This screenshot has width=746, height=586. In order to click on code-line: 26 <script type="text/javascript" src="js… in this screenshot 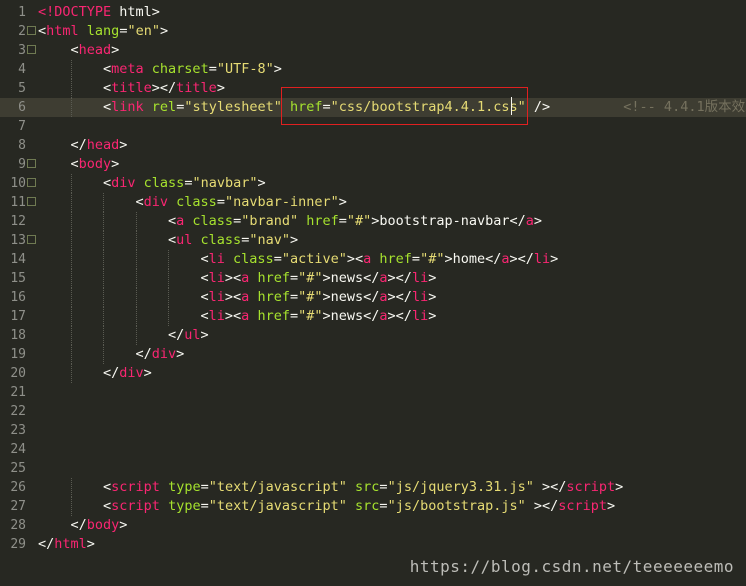, I will do `click(373, 487)`.